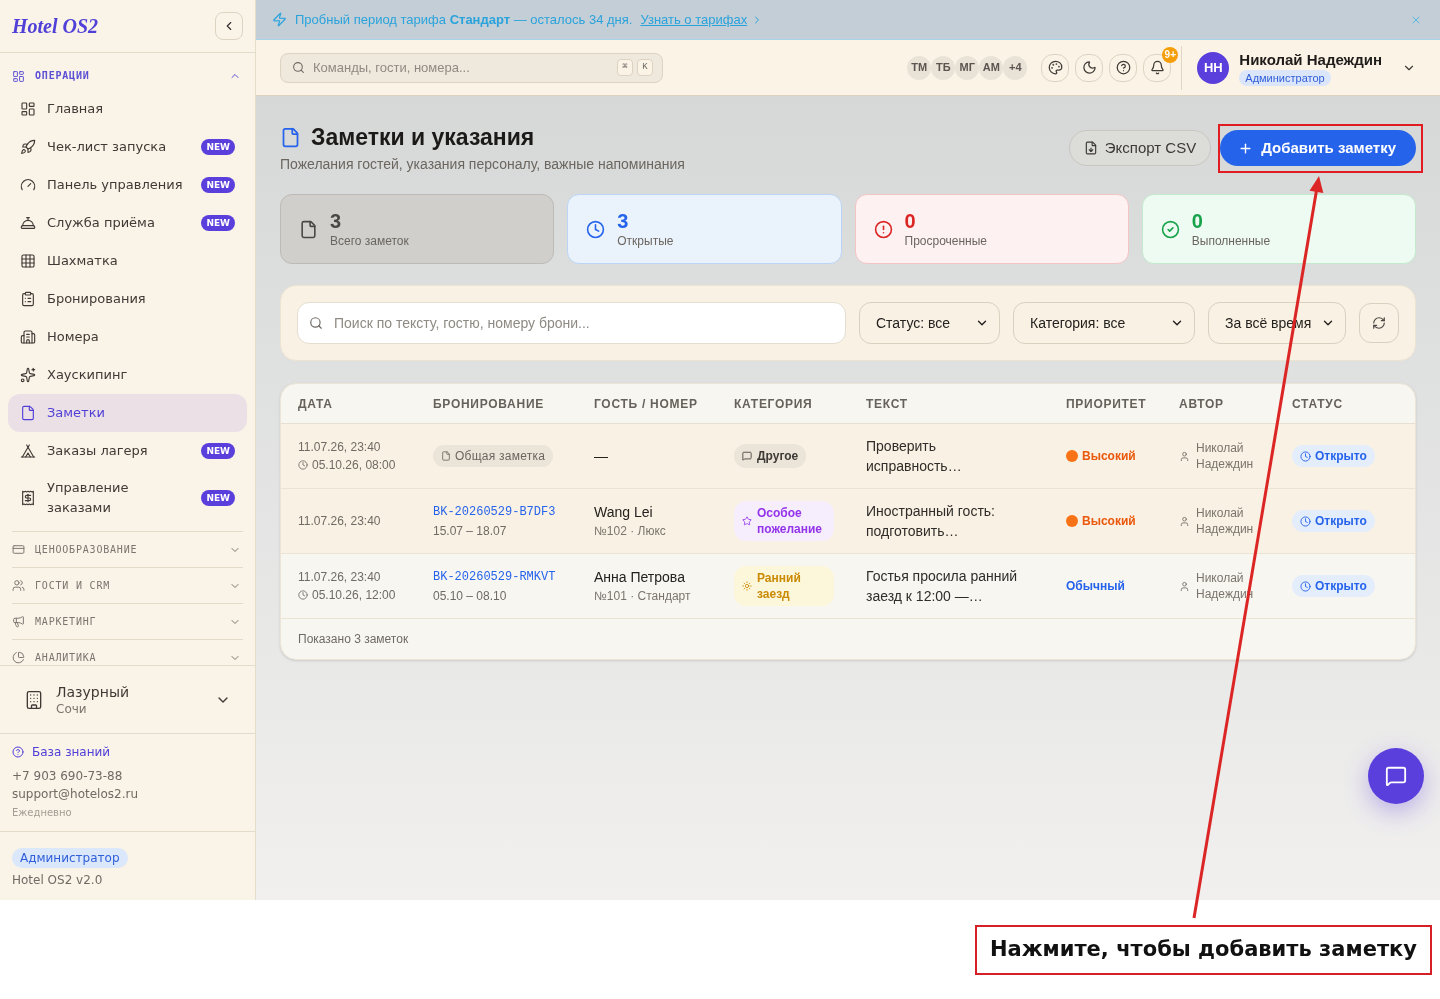 This screenshot has height=999, width=1440. Describe the element at coordinates (645, 241) in the screenshot. I see `stat-label: Открытые` at that location.